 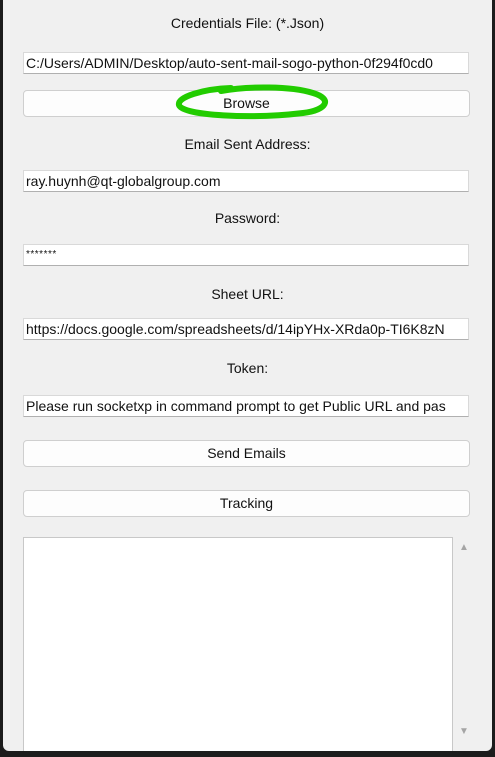 I want to click on tracking-button: Tracking, so click(x=246, y=503).